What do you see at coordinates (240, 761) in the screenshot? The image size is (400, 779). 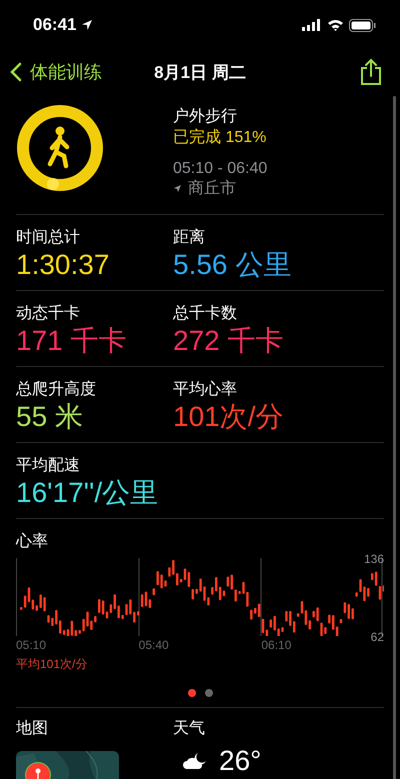 I see `temperature: 26°` at bounding box center [240, 761].